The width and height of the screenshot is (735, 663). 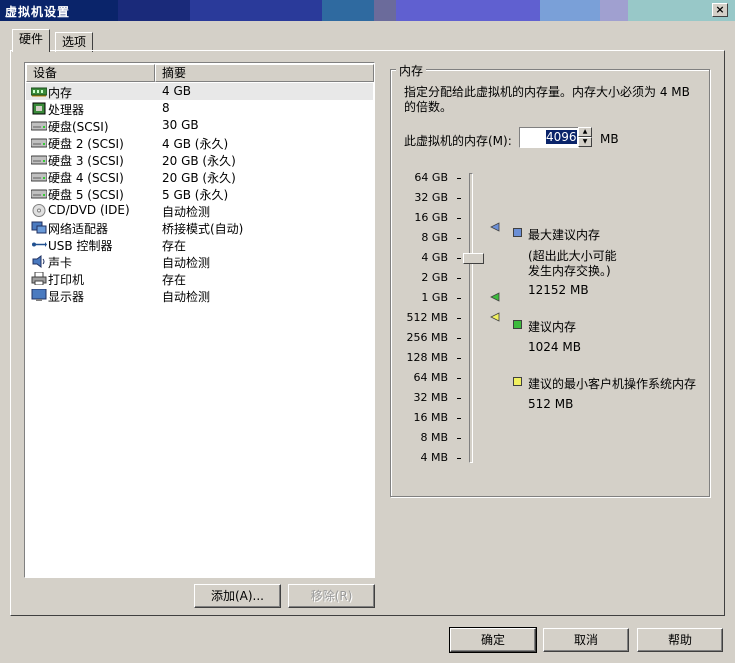 I want to click on device-row: 显示器 自动检测, so click(x=199, y=295).